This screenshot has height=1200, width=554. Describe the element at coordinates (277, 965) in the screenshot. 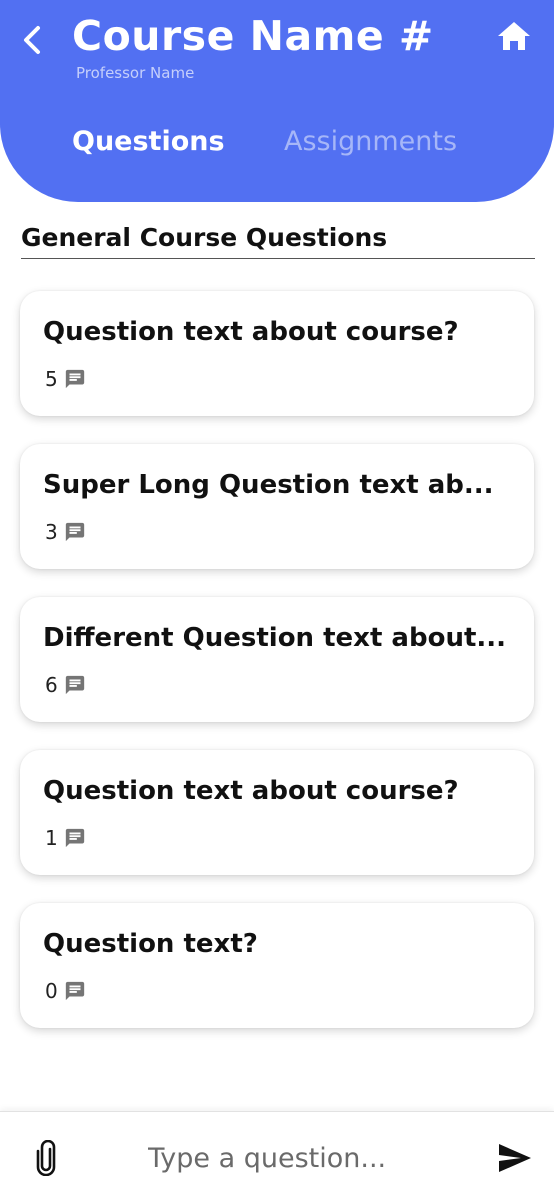

I see `question-card: Question text? 0` at that location.